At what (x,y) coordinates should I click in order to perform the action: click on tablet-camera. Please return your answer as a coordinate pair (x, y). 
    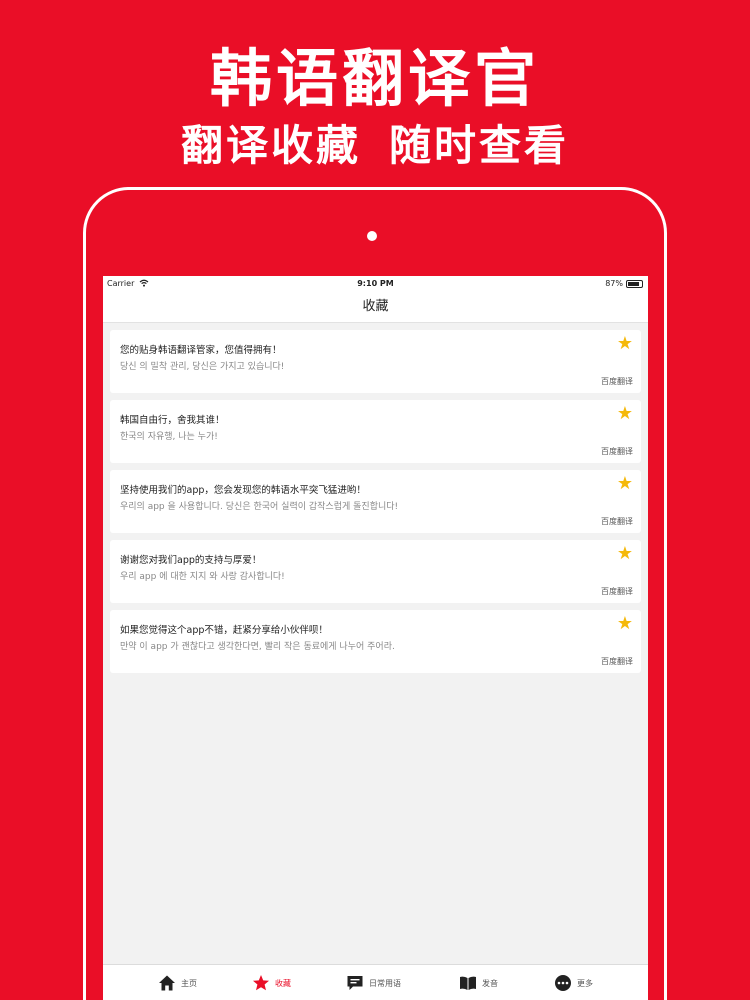
    Looking at the image, I should click on (372, 236).